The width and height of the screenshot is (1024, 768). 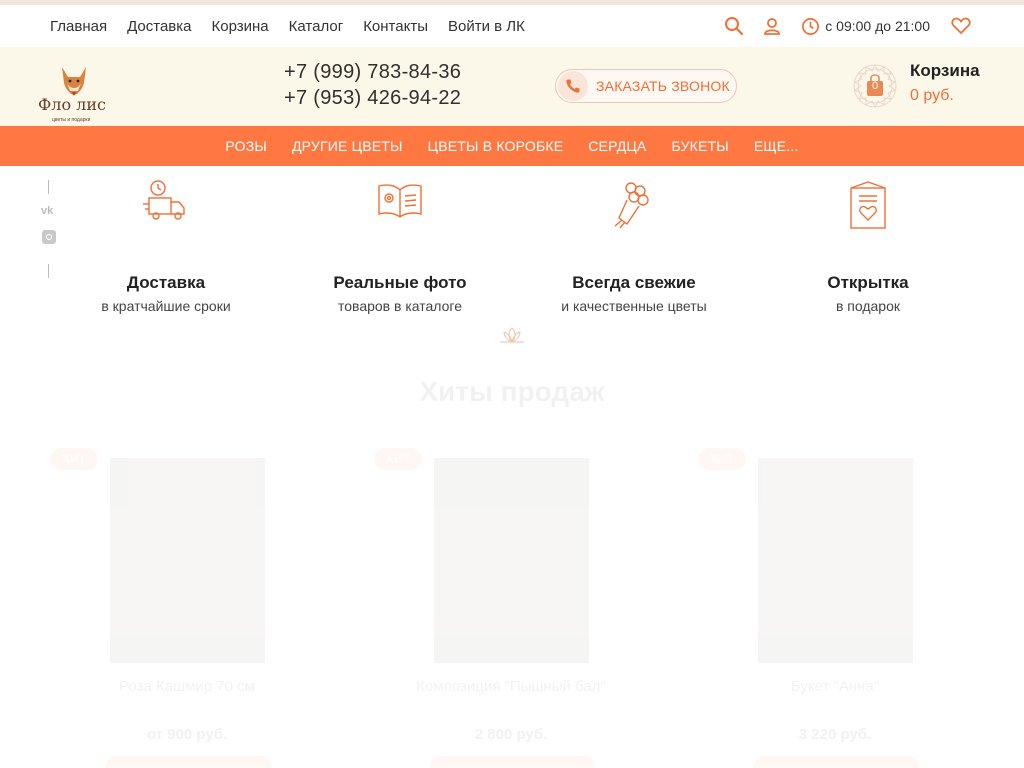 I want to click on category-bouquets: БУКЕТЫ, so click(x=699, y=146).